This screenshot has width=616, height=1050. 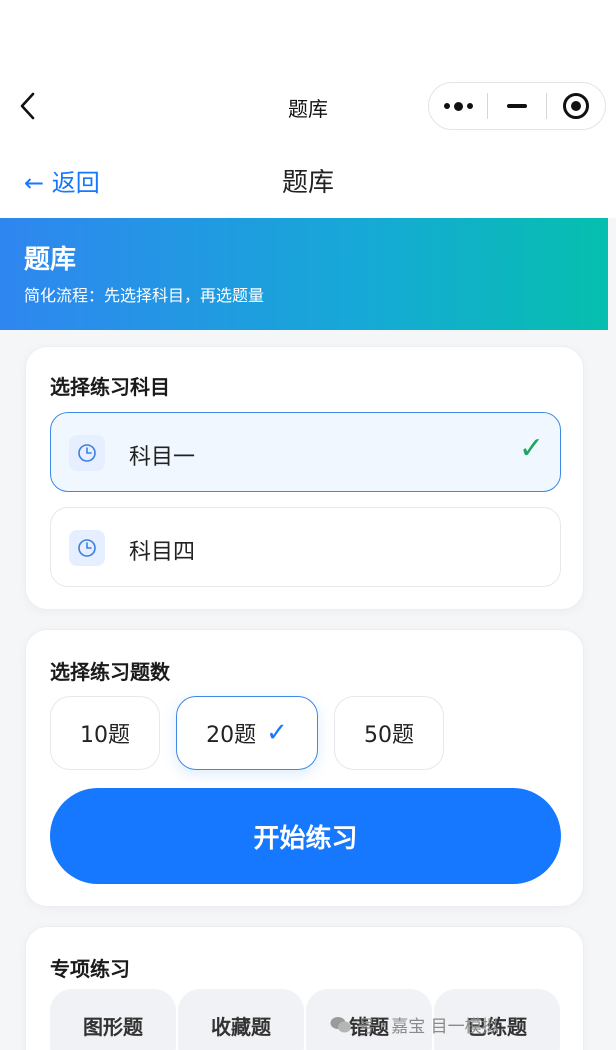 I want to click on special-item-favorites: 收藏题, so click(x=241, y=1019).